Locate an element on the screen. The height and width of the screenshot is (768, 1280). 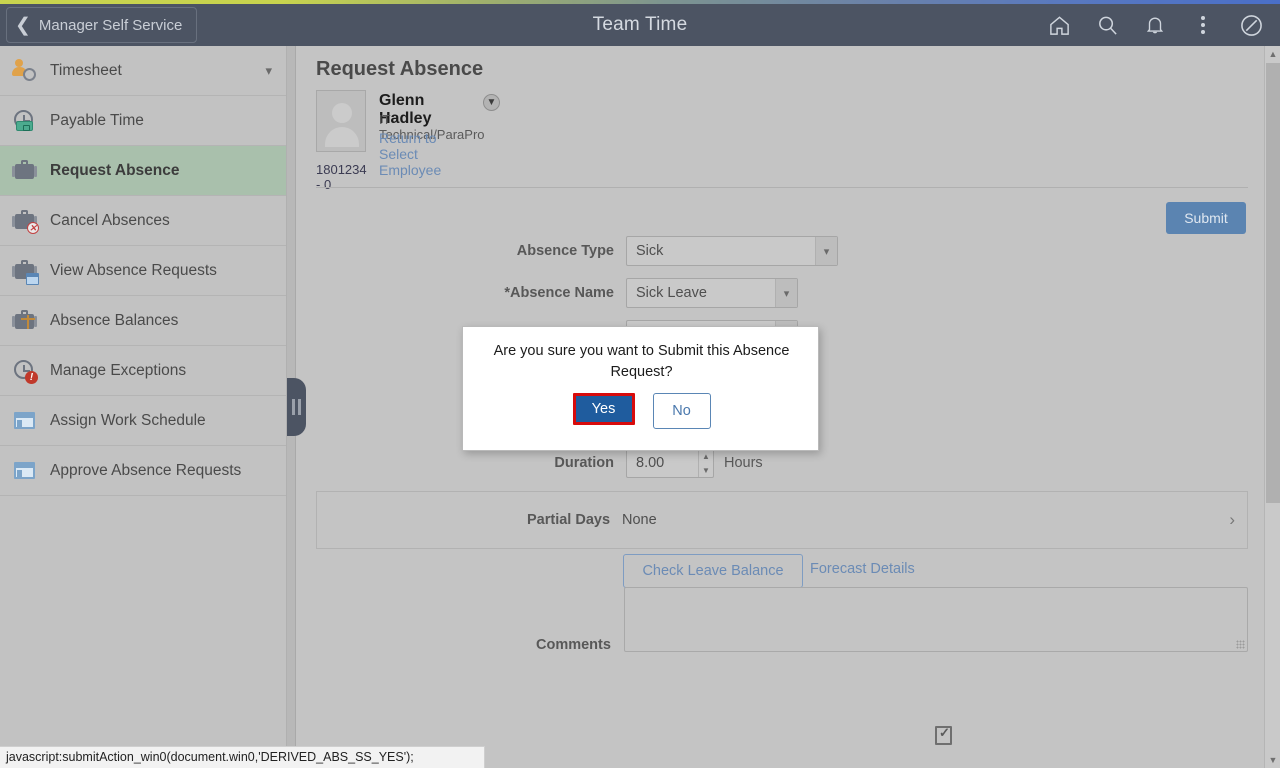
page-loading-bar is located at coordinates (640, 2).